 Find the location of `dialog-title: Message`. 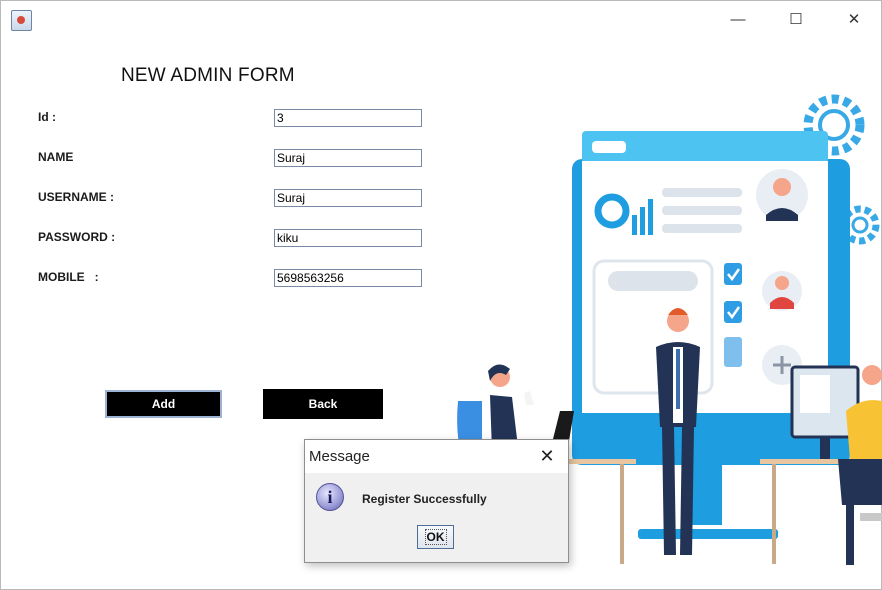

dialog-title: Message is located at coordinates (339, 456).